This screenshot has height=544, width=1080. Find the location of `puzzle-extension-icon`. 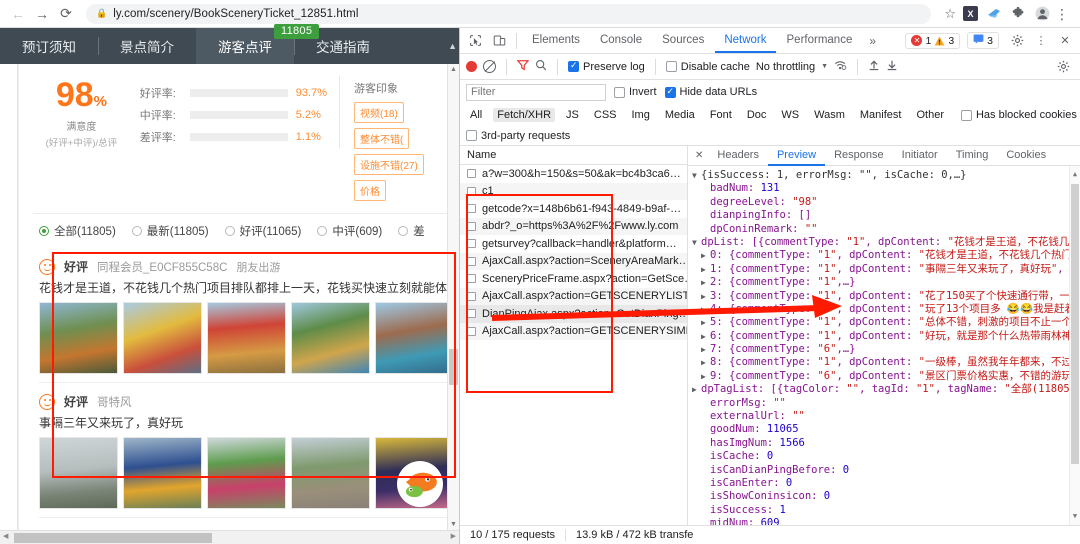

puzzle-extension-icon is located at coordinates (1018, 13).